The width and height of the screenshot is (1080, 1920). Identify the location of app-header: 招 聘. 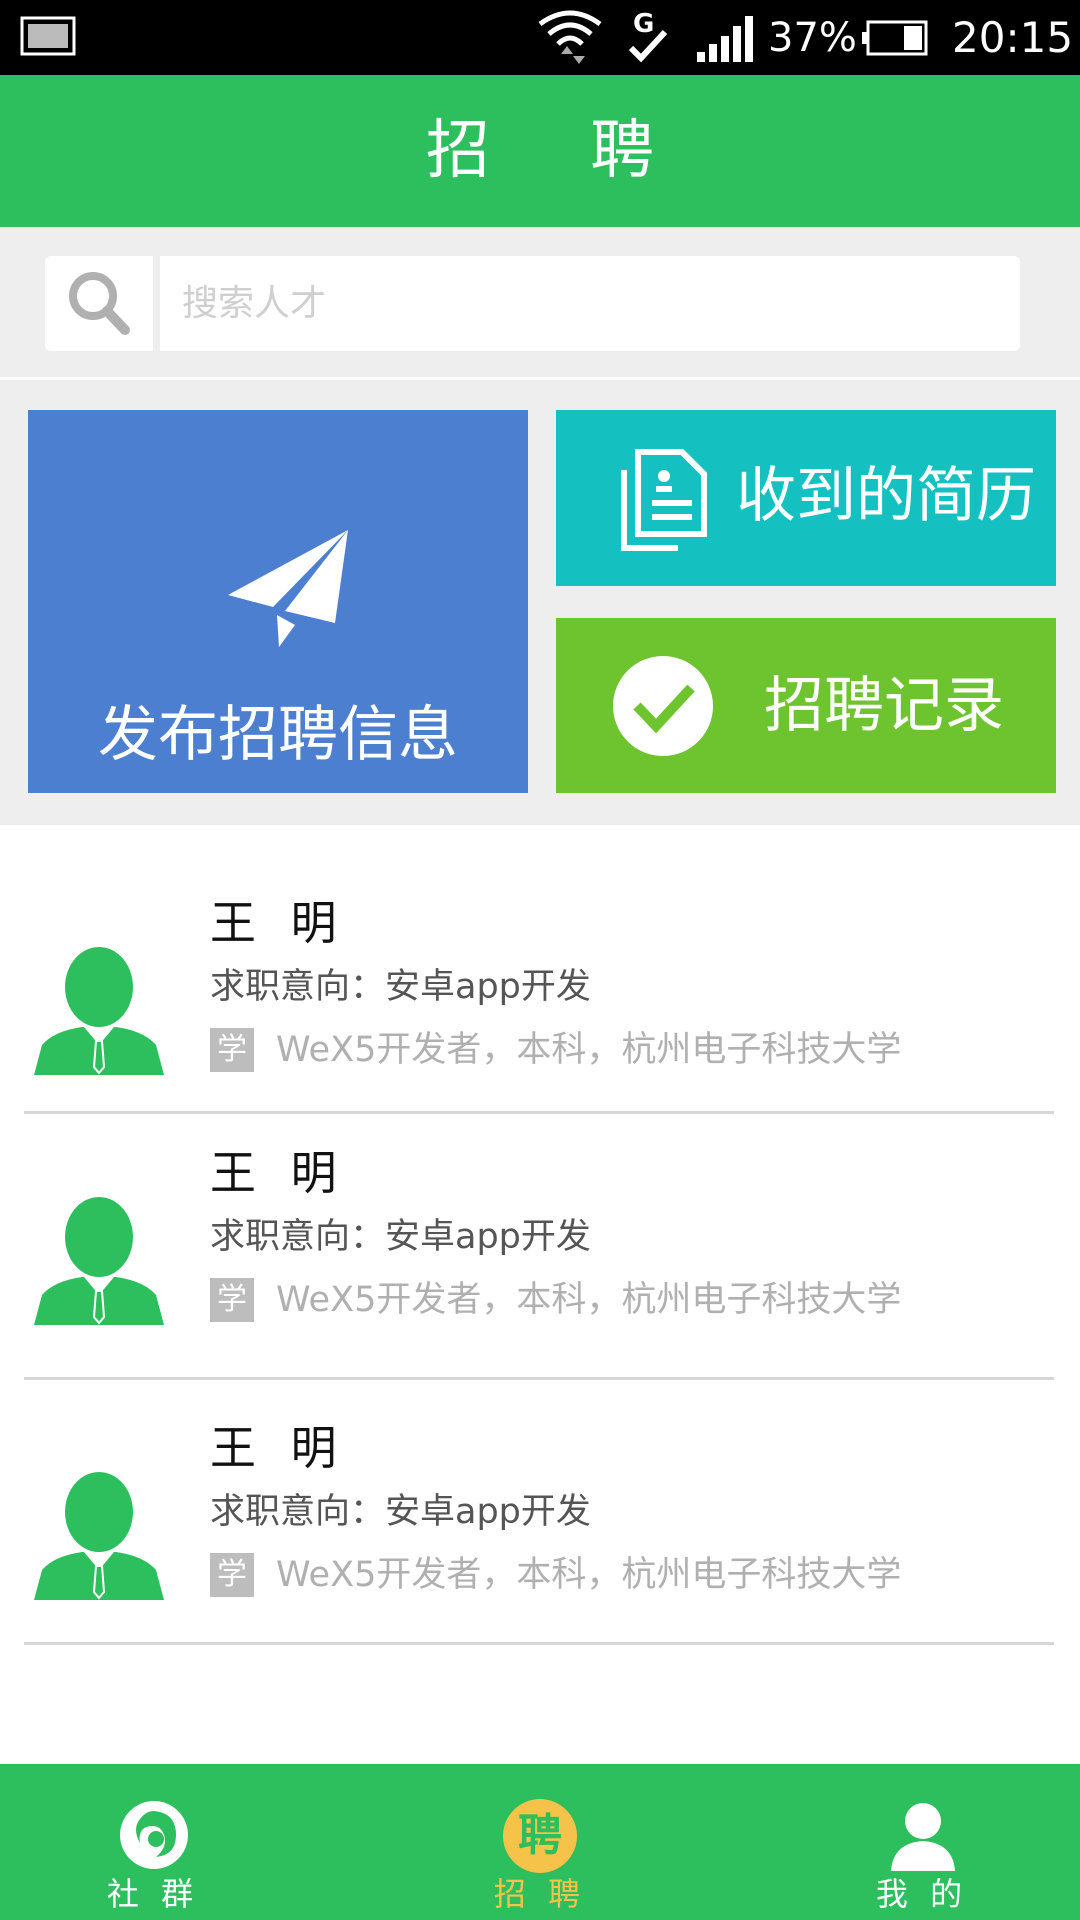
(540, 151).